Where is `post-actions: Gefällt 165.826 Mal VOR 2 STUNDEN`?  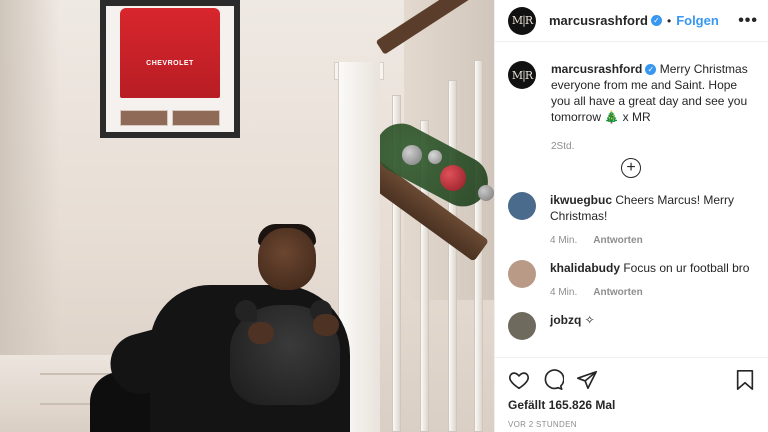 post-actions: Gefällt 165.826 Mal VOR 2 STUNDEN is located at coordinates (631, 394).